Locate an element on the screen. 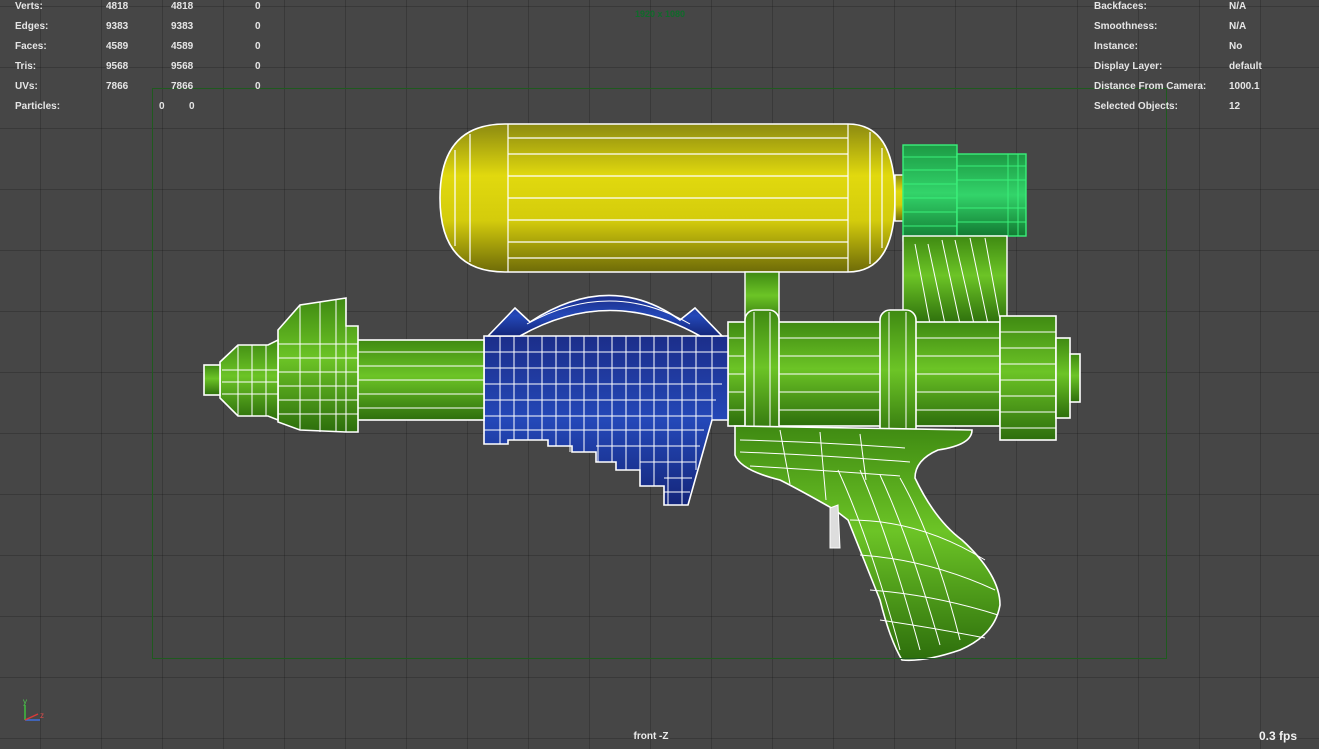 This screenshot has height=749, width=1319. stat-row-uvs: UVs: 7866 7866 0 is located at coordinates (150, 87).